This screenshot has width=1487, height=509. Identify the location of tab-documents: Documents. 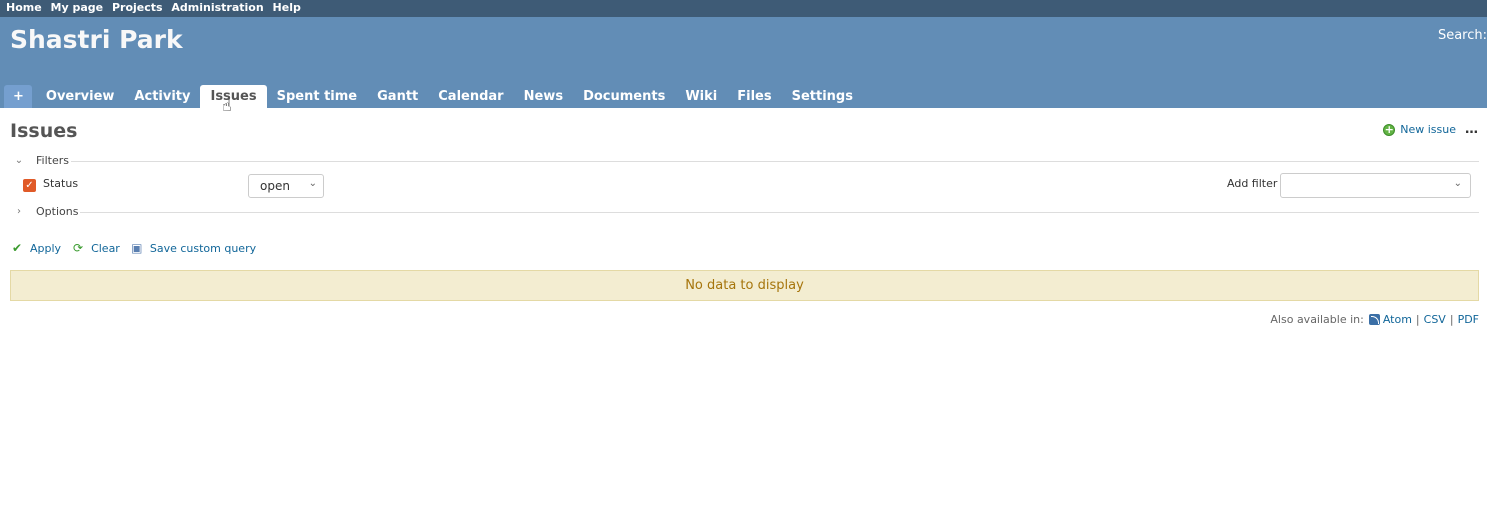
(624, 96).